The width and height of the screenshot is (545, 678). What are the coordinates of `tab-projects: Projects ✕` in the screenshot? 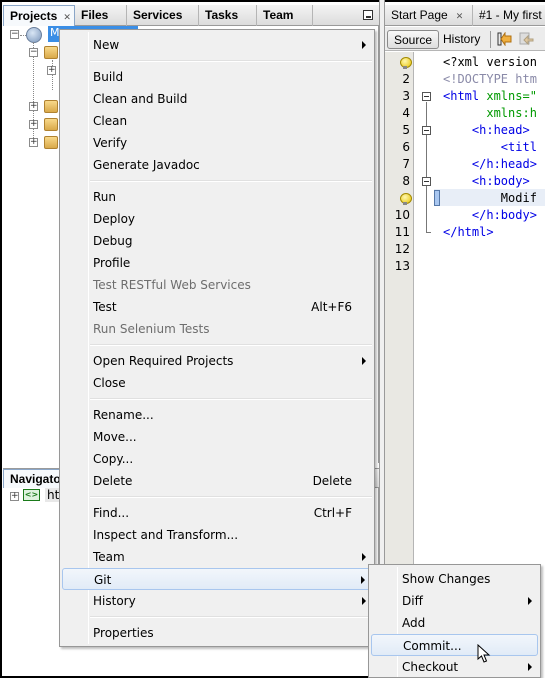 It's located at (39, 15).